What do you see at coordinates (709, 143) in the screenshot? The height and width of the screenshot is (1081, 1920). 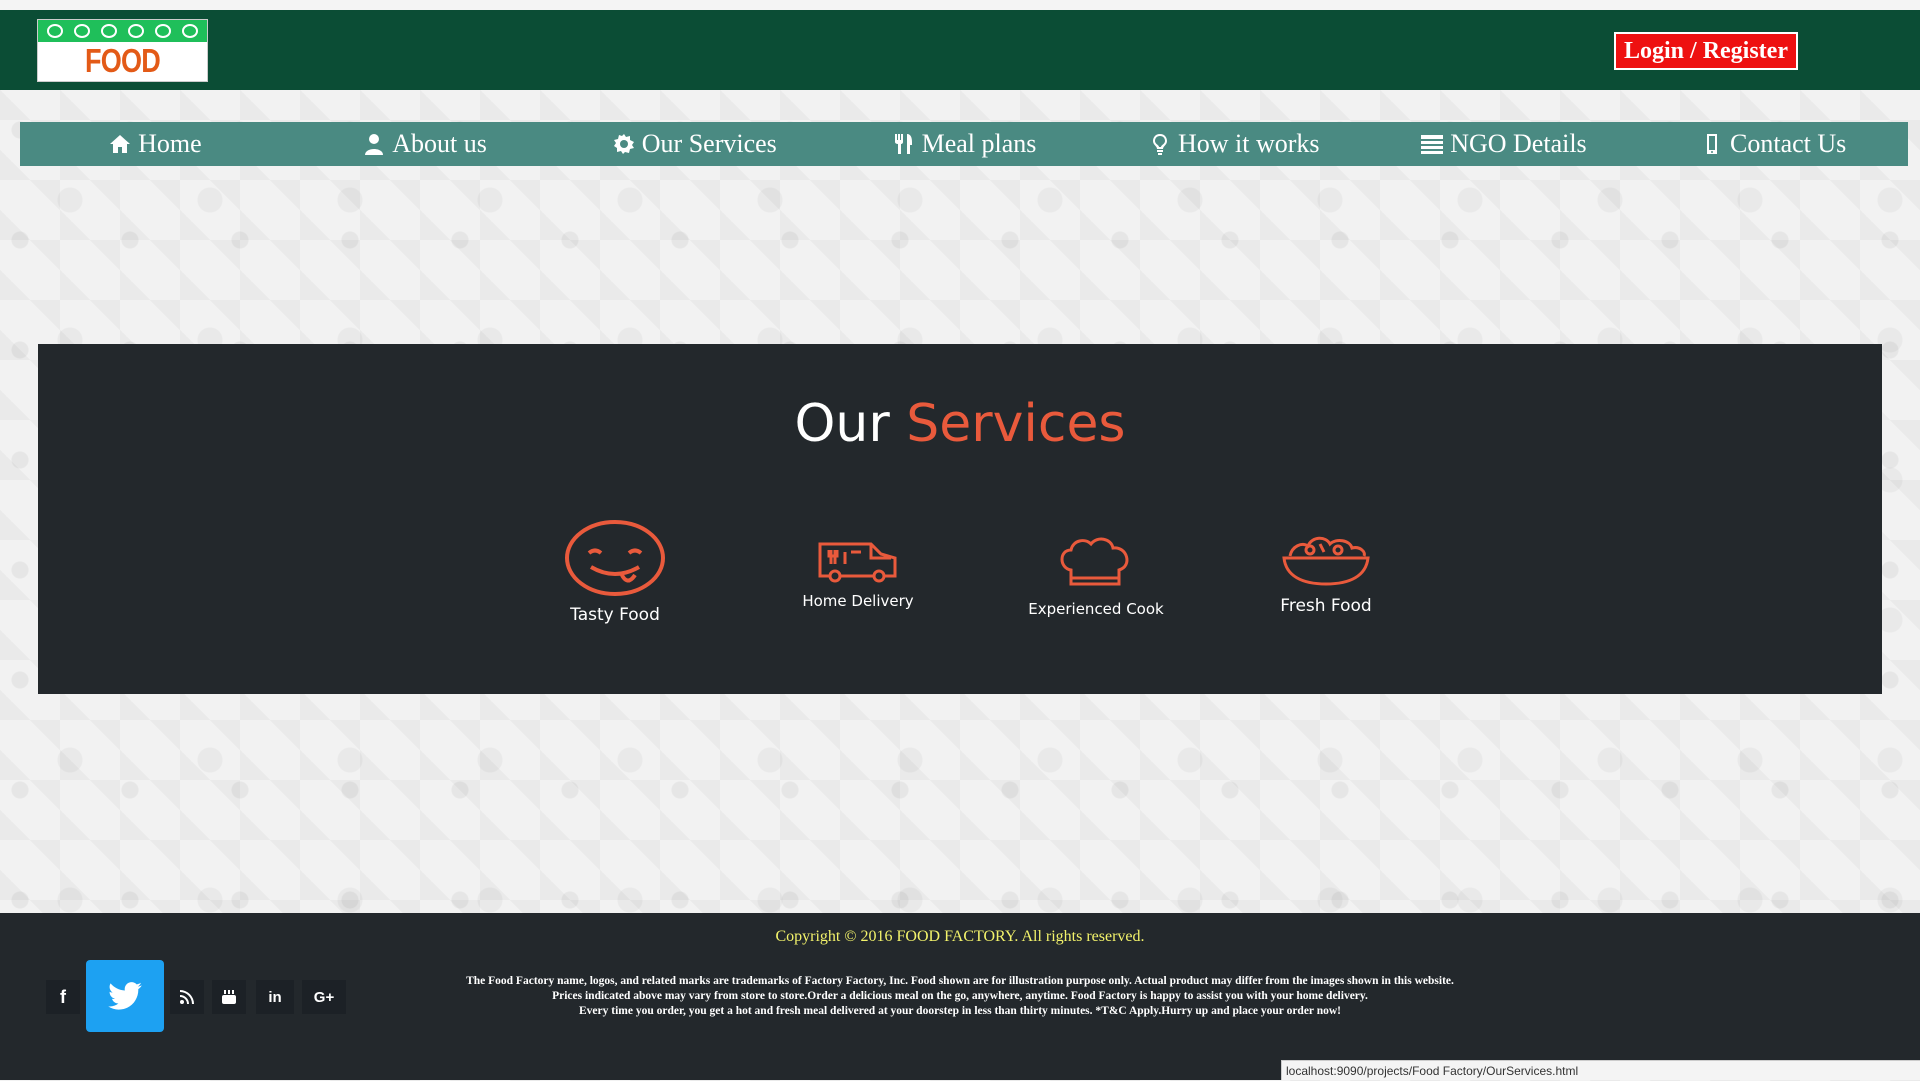 I see `nav-item-label: Our Services` at bounding box center [709, 143].